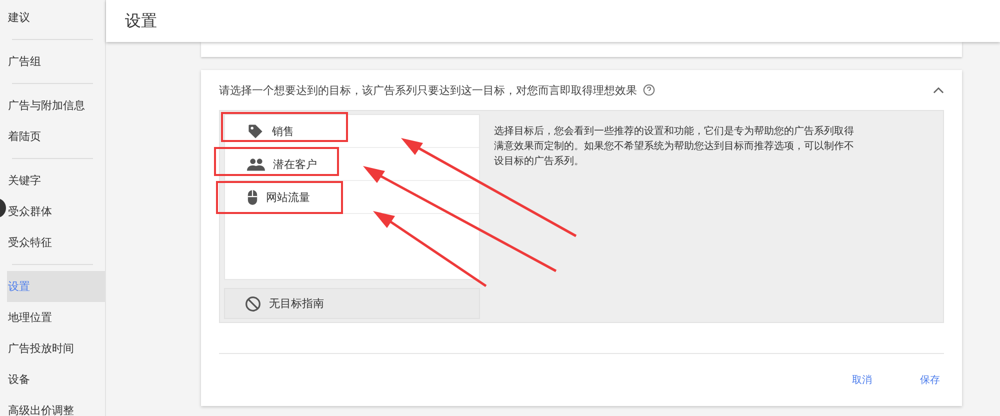 The image size is (1000, 416). Describe the element at coordinates (56, 379) in the screenshot. I see `sidebar-item: 设备` at that location.